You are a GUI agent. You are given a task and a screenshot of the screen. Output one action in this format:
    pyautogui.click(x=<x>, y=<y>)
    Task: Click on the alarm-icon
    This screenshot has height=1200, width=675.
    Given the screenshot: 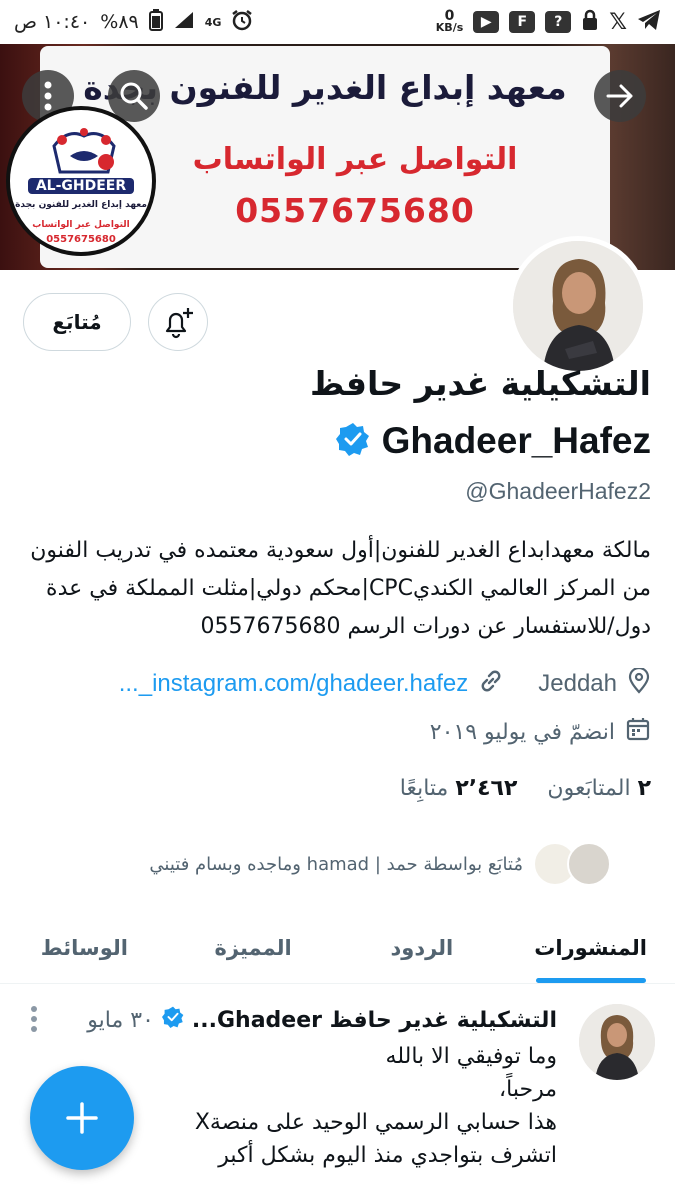 What is the action you would take?
    pyautogui.click(x=242, y=22)
    